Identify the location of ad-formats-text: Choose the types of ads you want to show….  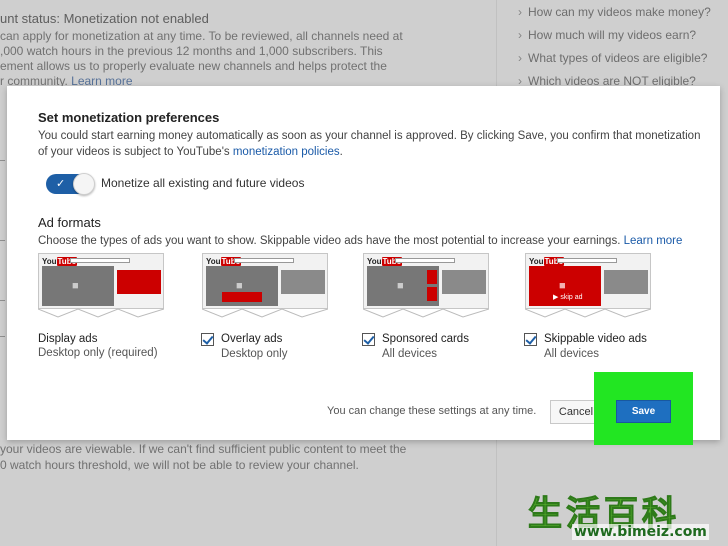
(331, 241).